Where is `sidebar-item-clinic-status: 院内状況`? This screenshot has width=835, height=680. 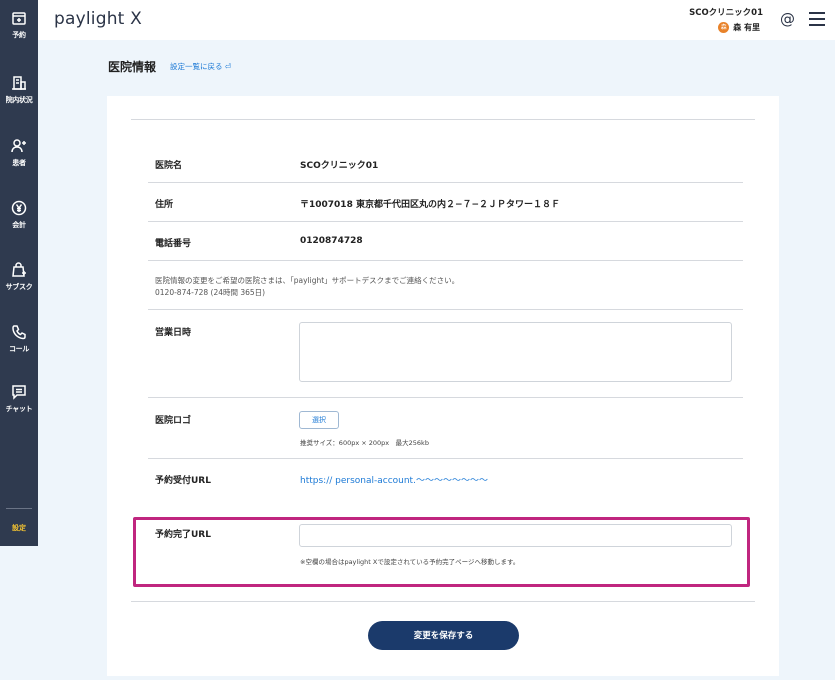 sidebar-item-clinic-status: 院内状況 is located at coordinates (19, 90).